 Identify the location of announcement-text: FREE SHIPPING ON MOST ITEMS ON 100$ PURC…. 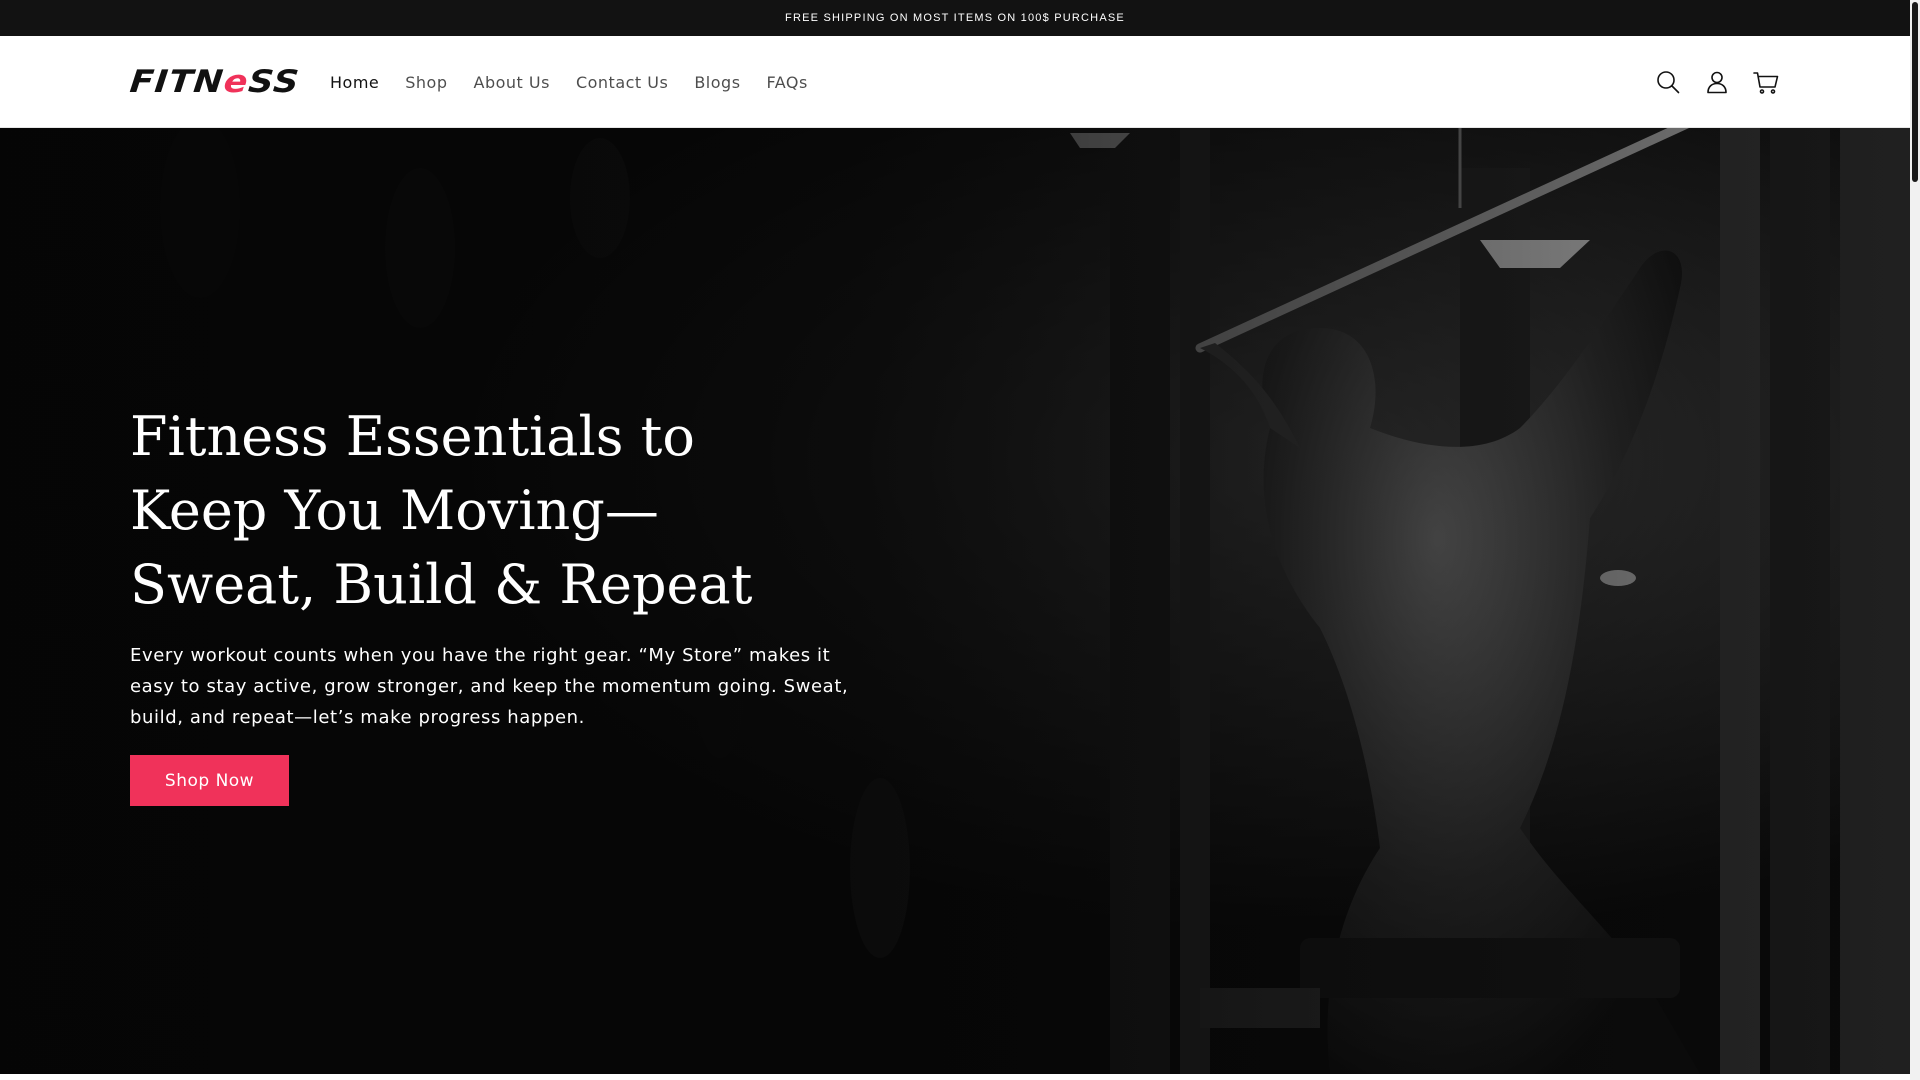
(955, 18).